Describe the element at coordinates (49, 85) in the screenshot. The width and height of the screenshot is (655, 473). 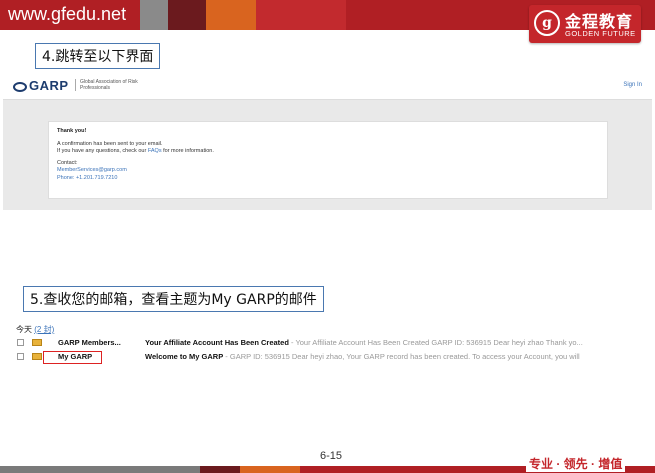
I see `garp-logo-text: GARP` at that location.